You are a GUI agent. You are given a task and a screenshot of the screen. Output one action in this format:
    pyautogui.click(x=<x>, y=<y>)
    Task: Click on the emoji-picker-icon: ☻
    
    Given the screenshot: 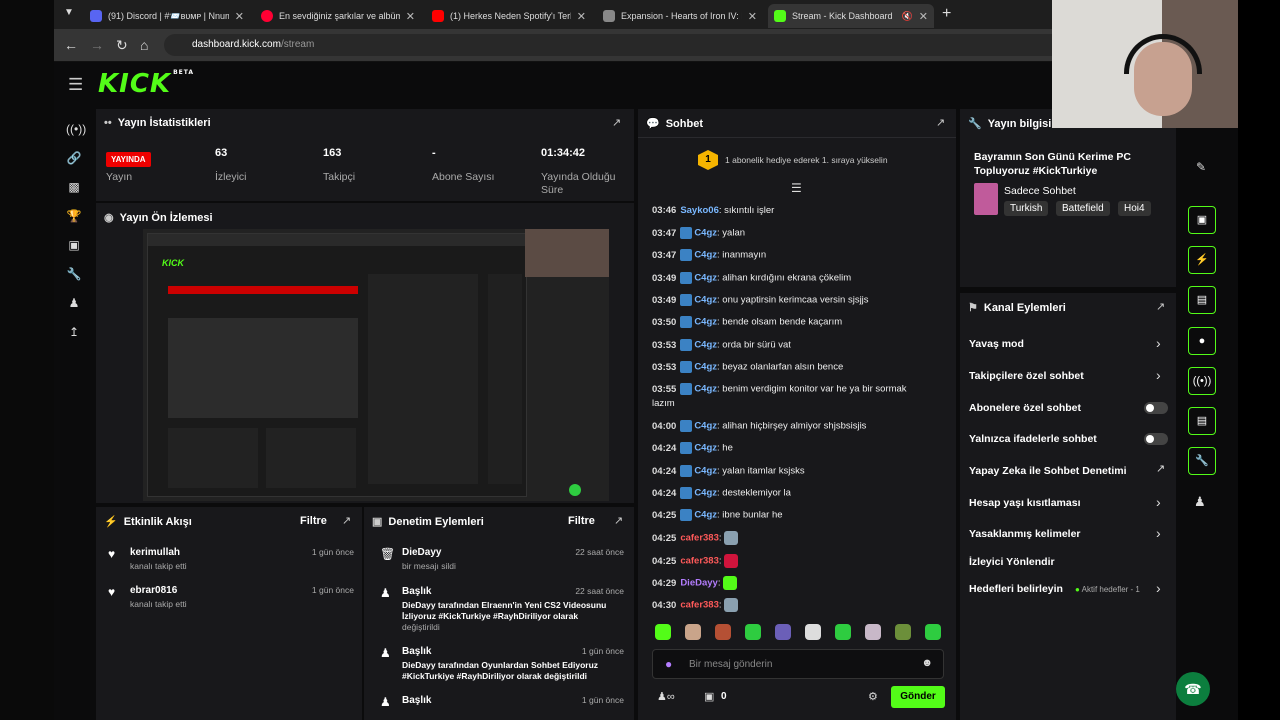 What is the action you would take?
    pyautogui.click(x=927, y=663)
    